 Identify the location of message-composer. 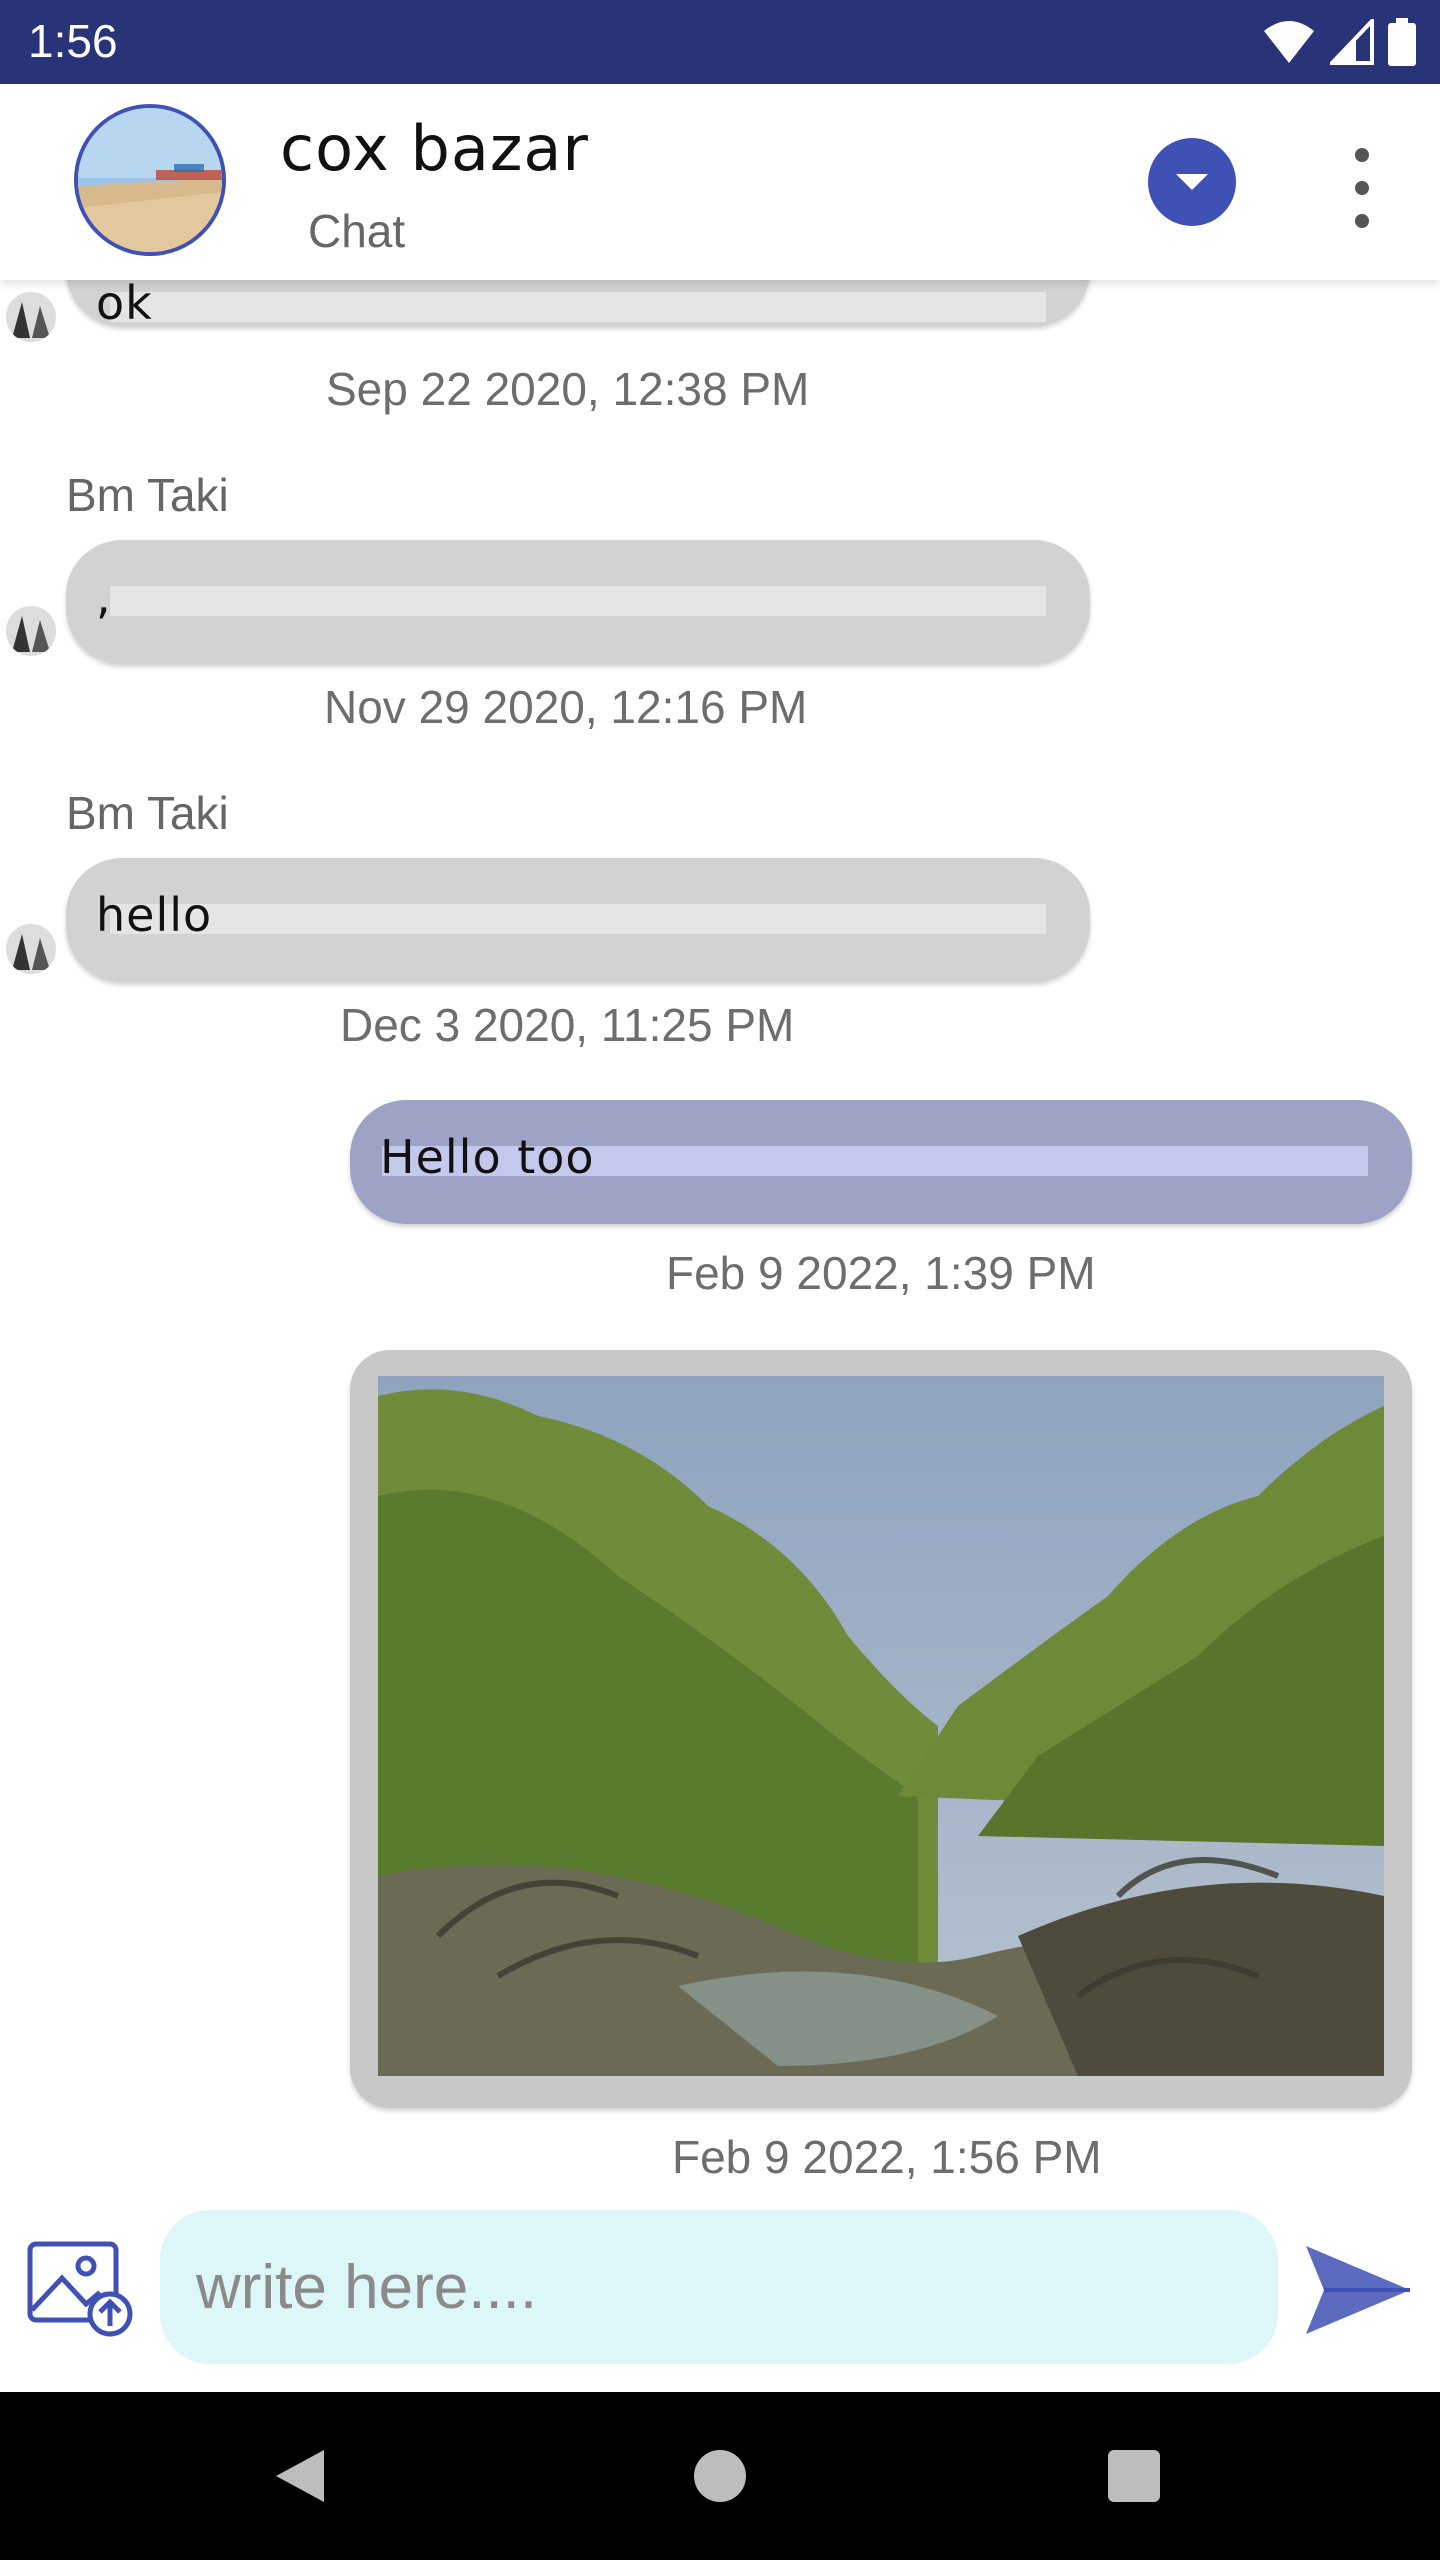
(720, 2290).